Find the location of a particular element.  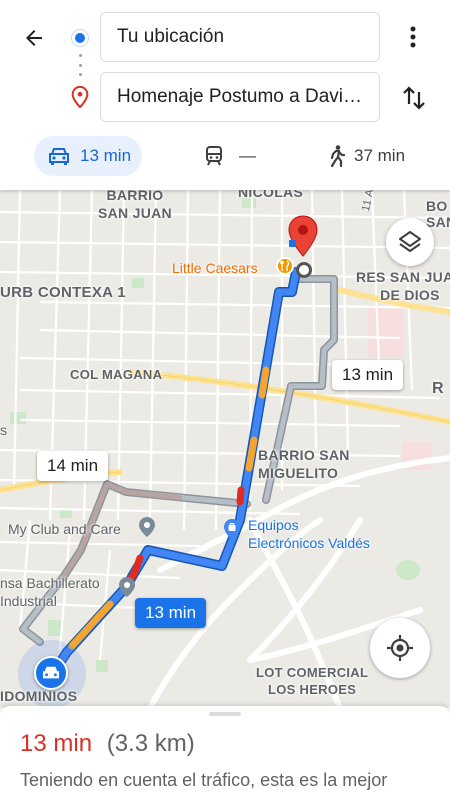

mode-driving-tab: 13 min is located at coordinates (88, 156).